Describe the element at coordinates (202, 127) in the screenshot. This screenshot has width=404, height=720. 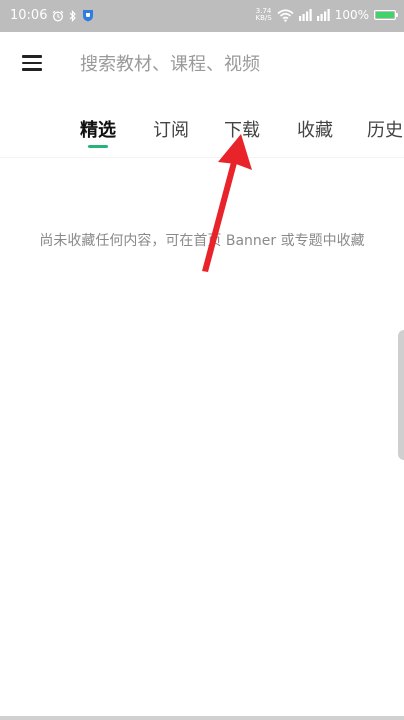
I see `tab-bar: 精选 订阅 下载 收藏 历史` at that location.